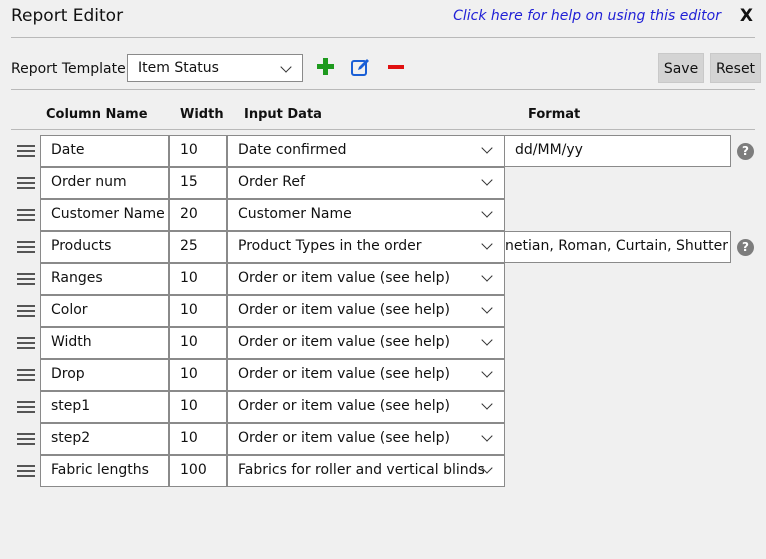 The height and width of the screenshot is (559, 766). Describe the element at coordinates (198, 471) in the screenshot. I see `width-field: 100` at that location.